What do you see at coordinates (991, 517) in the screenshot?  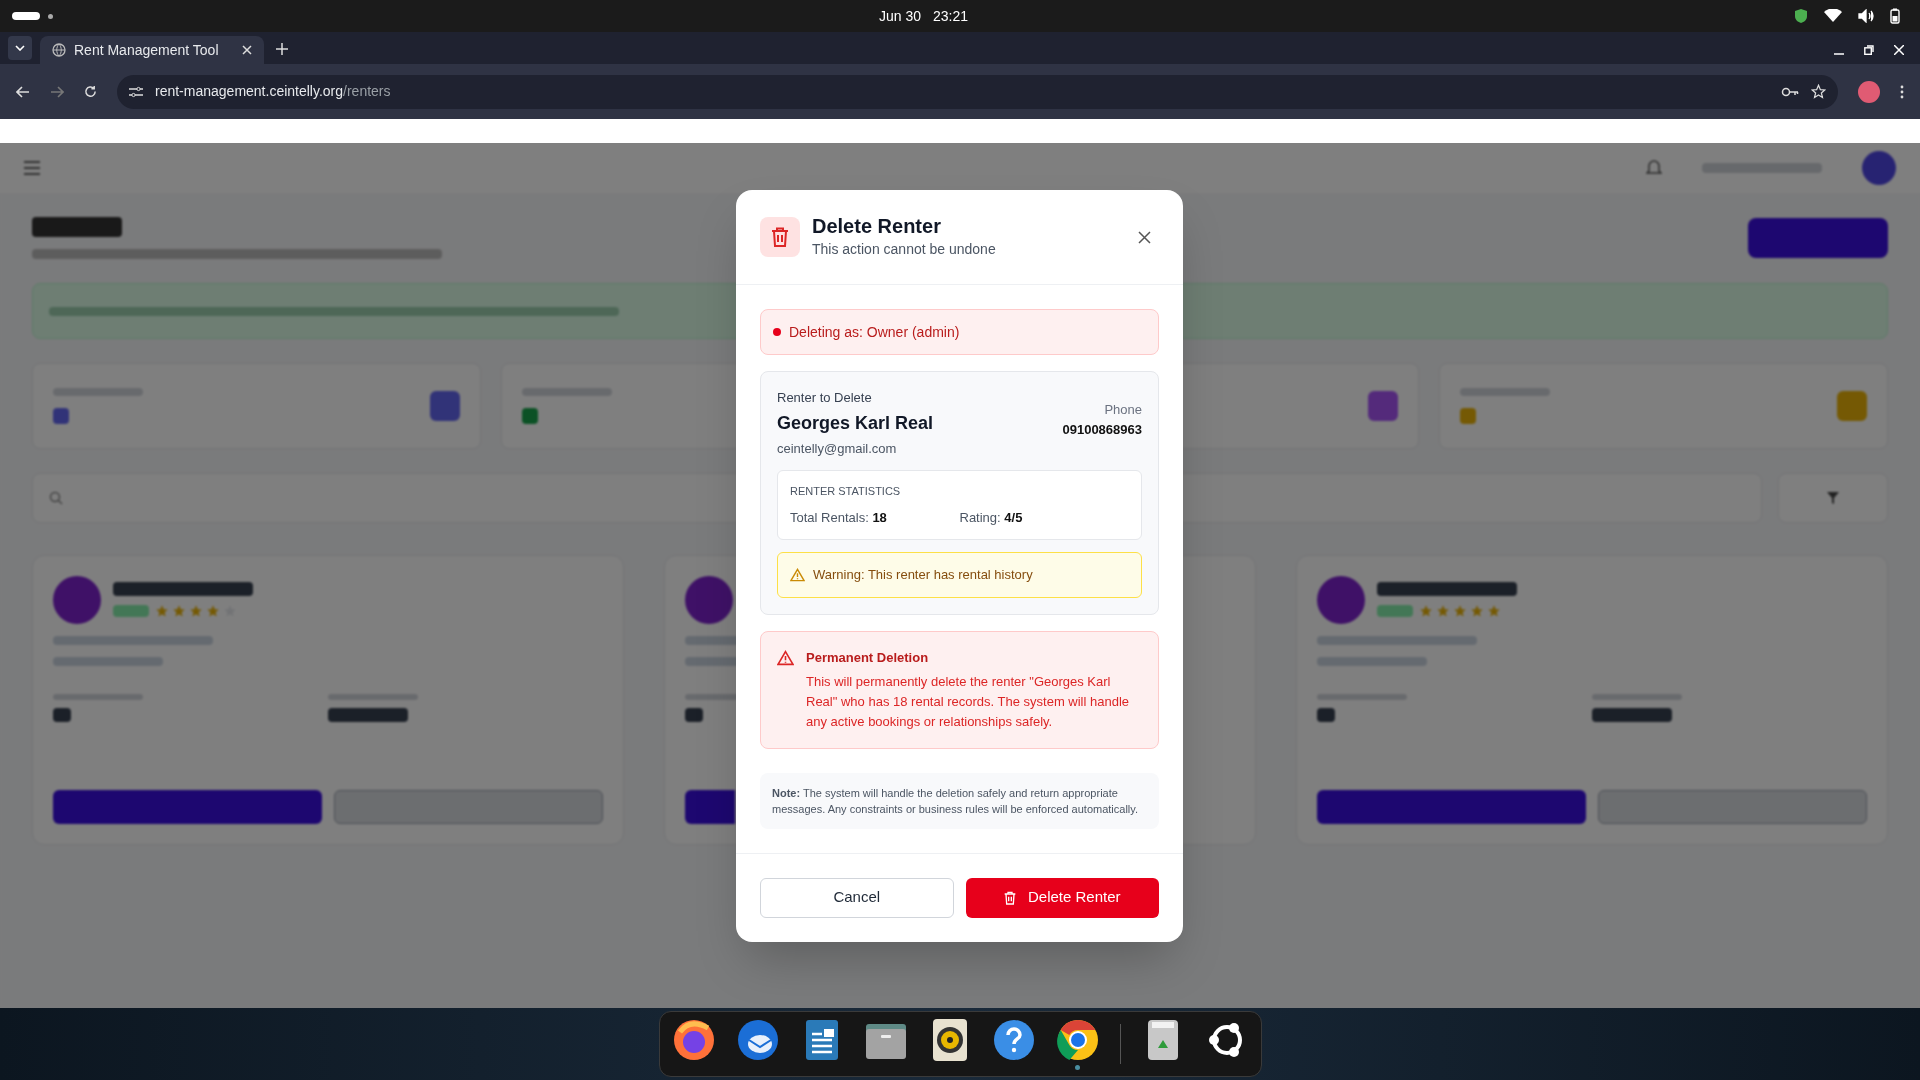 I see `statistic: Rating: 4/5` at bounding box center [991, 517].